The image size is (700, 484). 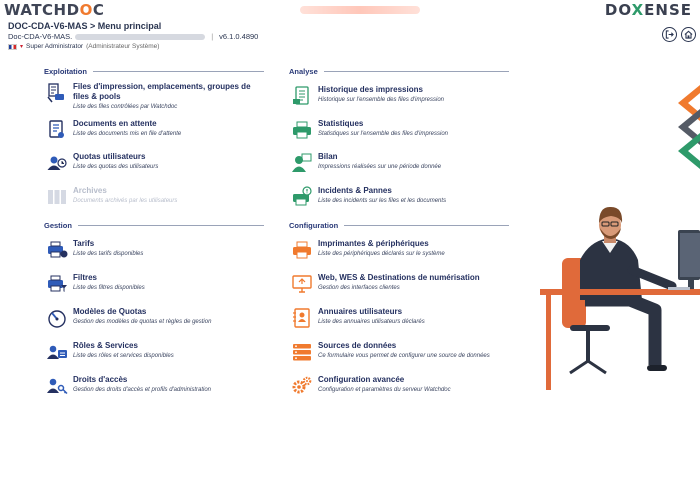 What do you see at coordinates (109, 288) in the screenshot?
I see `item-desc: Liste des filtres disponibles` at bounding box center [109, 288].